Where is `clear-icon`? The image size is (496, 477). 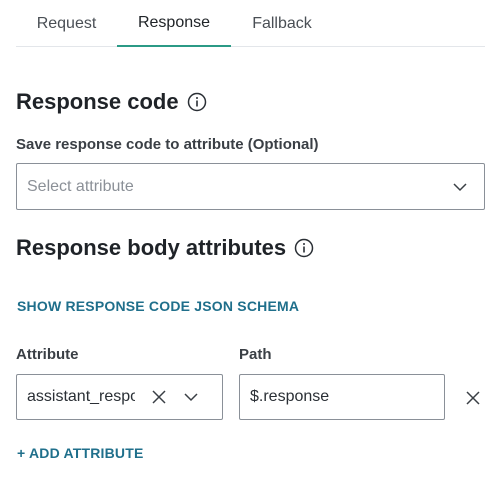 clear-icon is located at coordinates (159, 397).